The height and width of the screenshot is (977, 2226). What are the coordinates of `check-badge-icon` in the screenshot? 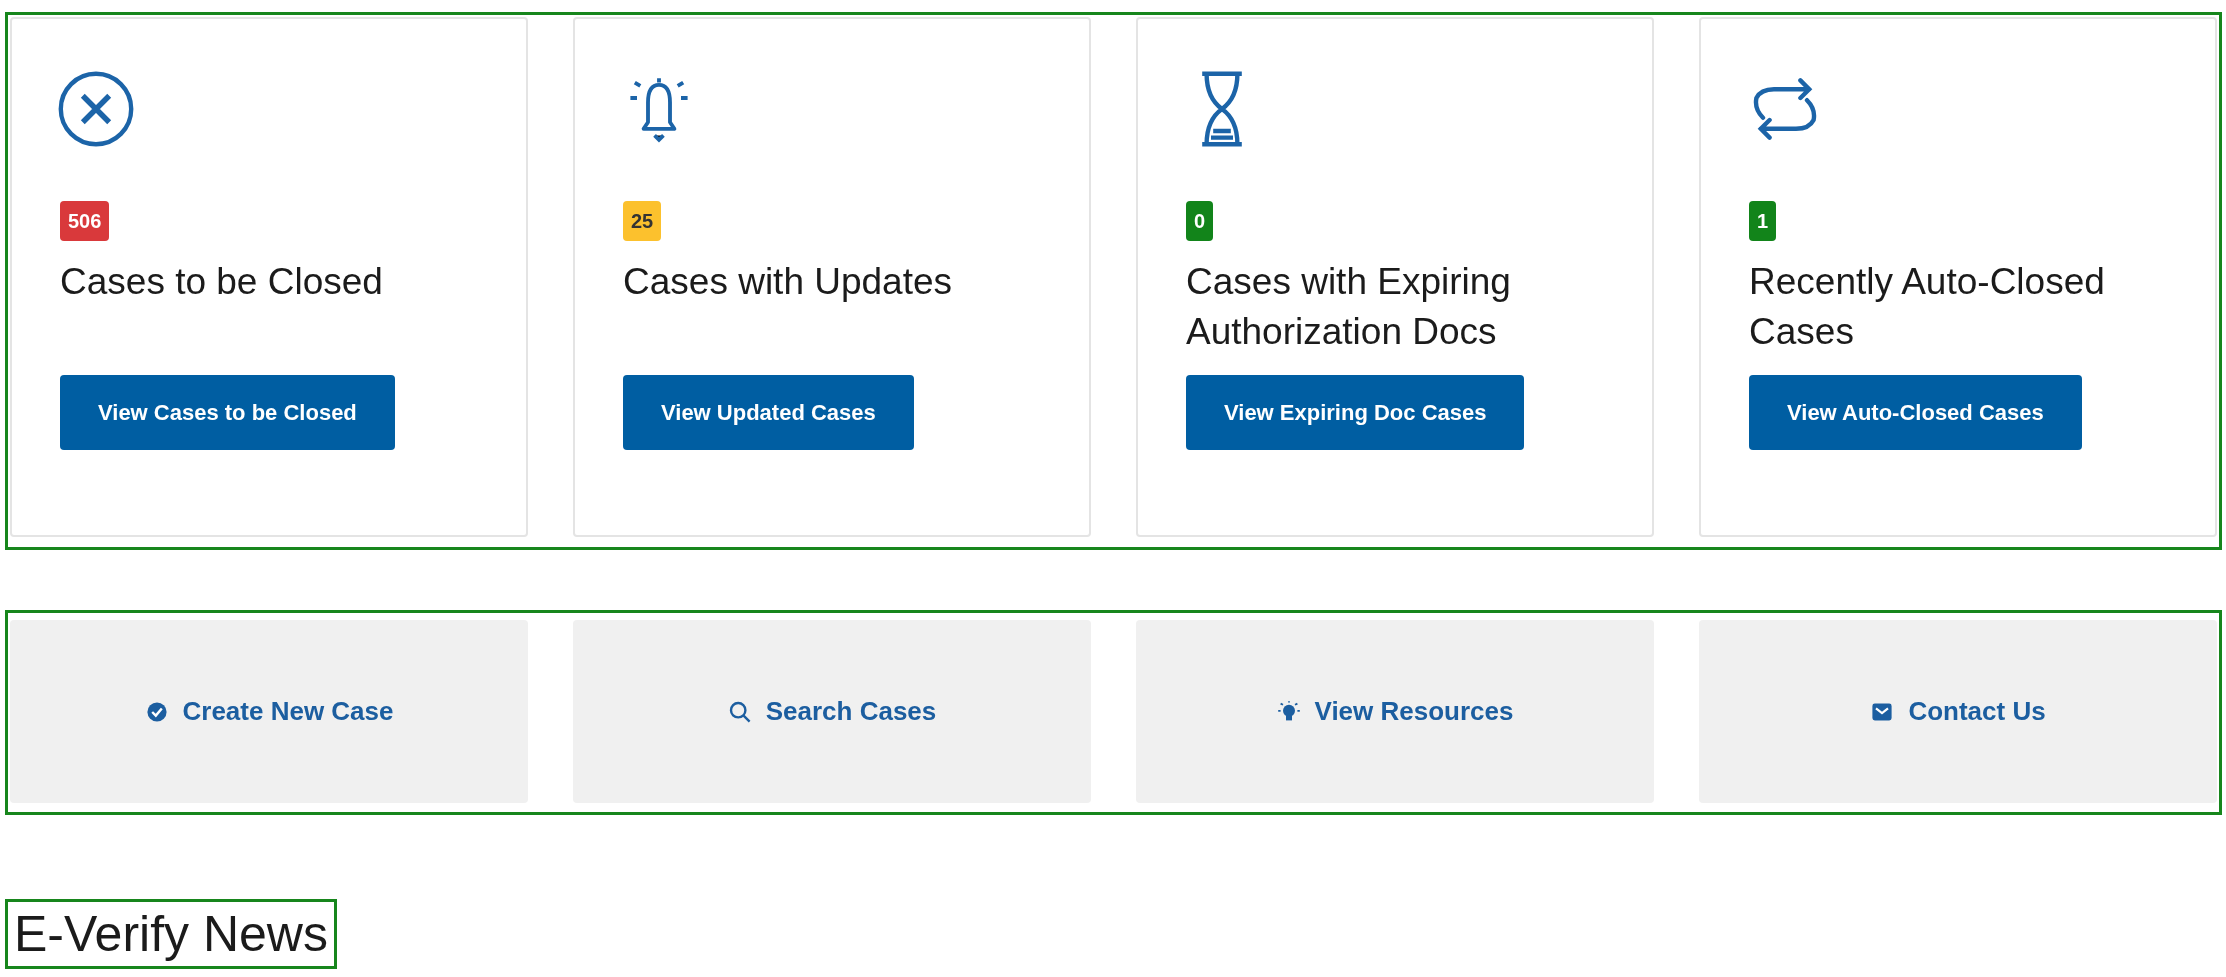 It's located at (156, 711).